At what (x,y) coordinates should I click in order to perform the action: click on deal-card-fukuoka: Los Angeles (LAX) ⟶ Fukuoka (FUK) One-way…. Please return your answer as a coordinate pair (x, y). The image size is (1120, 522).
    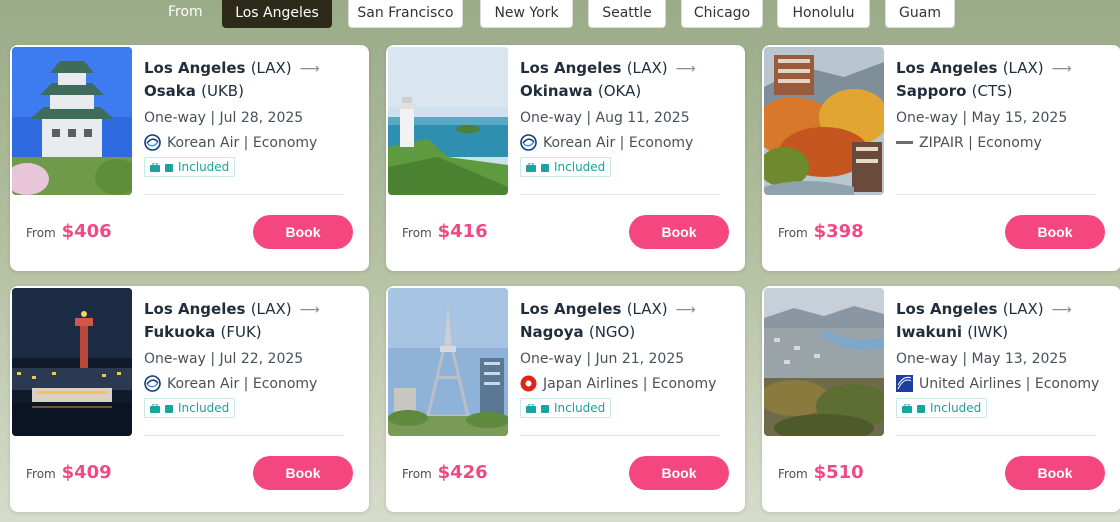
    Looking at the image, I should click on (189, 399).